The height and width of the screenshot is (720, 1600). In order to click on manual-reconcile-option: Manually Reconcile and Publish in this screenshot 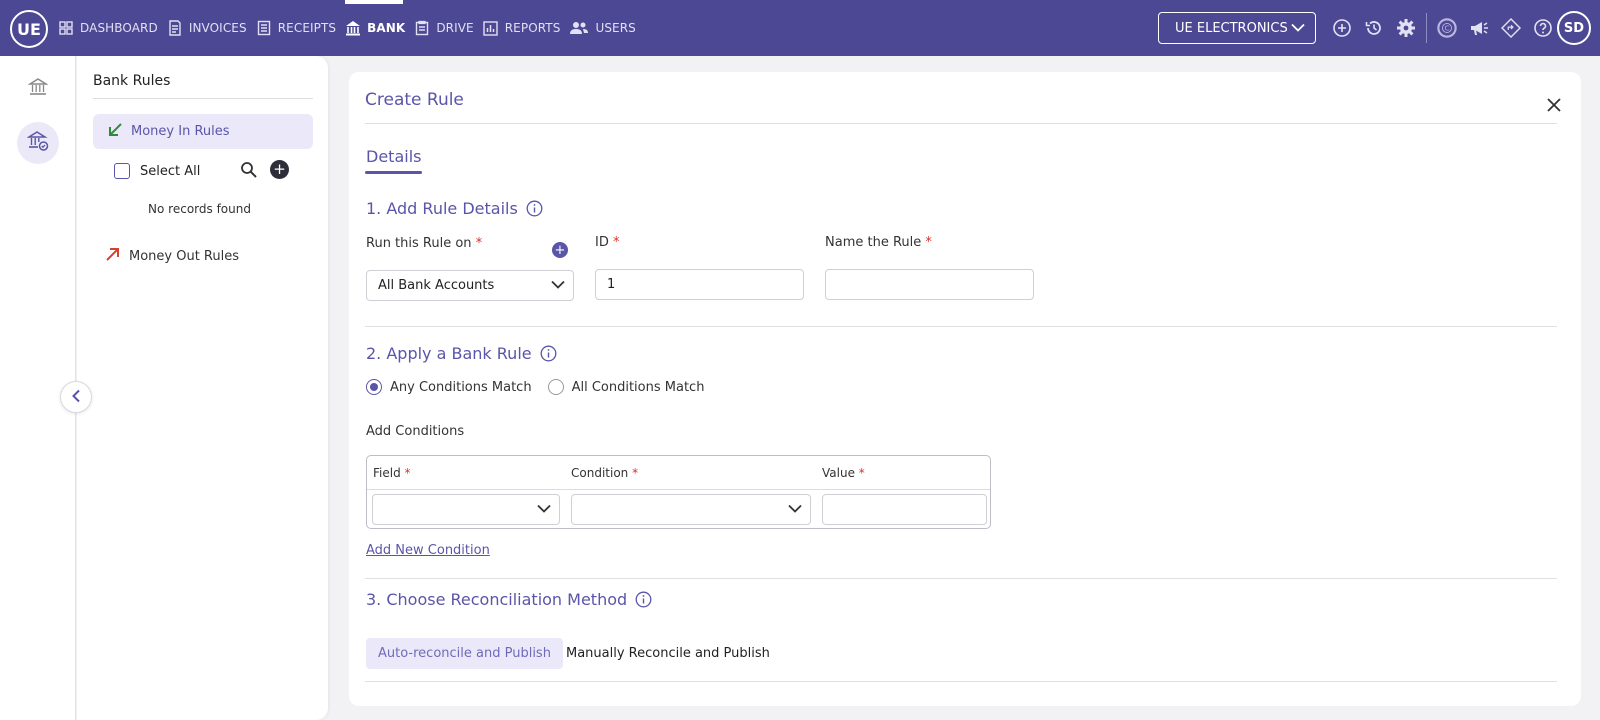, I will do `click(668, 653)`.